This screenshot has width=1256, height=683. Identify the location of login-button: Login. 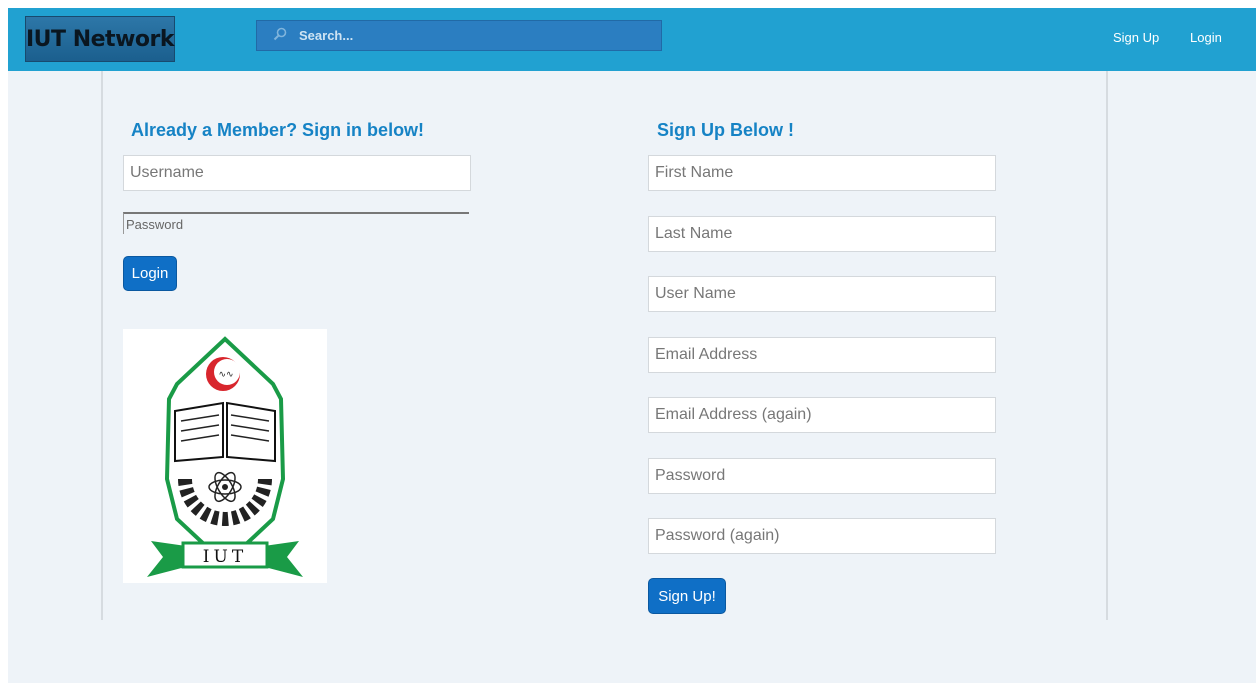
(150, 273).